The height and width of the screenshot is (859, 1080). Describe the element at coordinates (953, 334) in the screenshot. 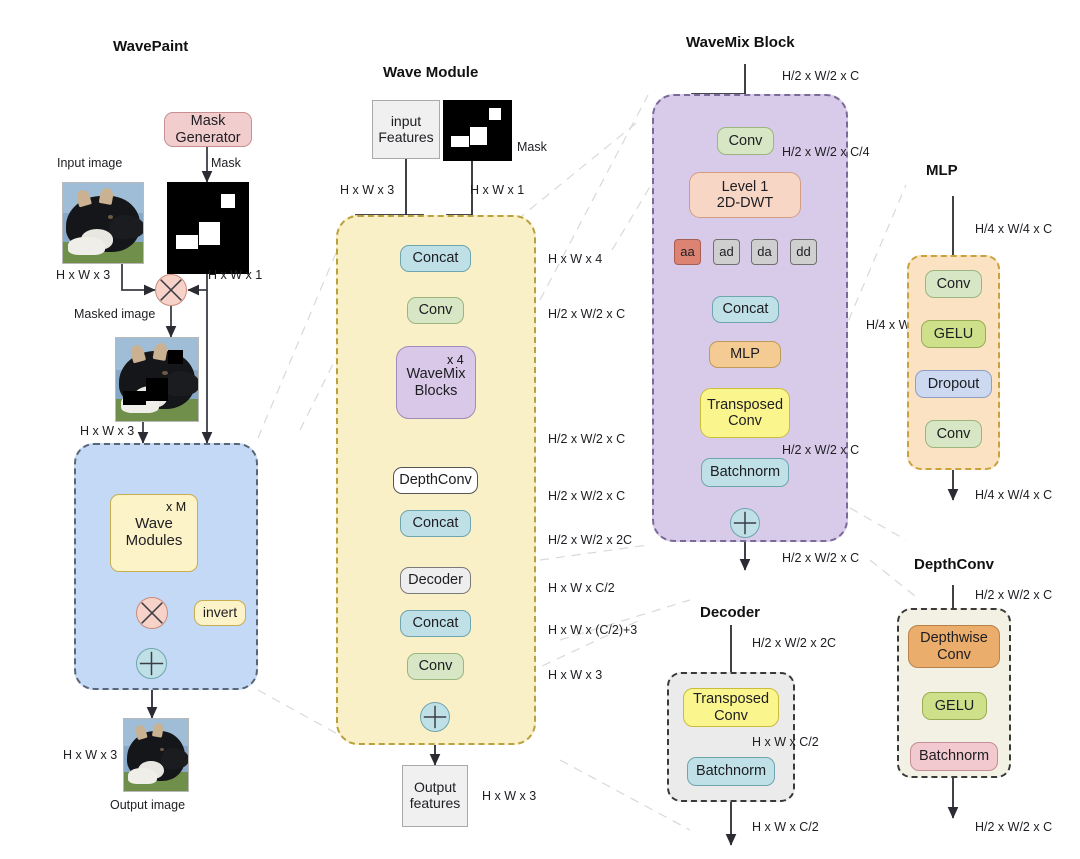

I see `mlp-gelu: GELU` at that location.